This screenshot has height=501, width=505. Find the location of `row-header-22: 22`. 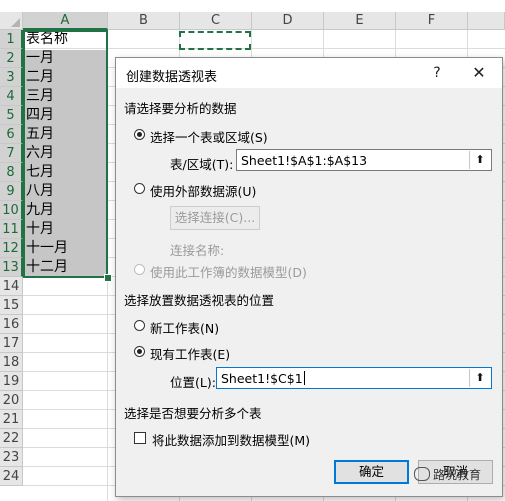

row-header-22: 22 is located at coordinates (11, 438).